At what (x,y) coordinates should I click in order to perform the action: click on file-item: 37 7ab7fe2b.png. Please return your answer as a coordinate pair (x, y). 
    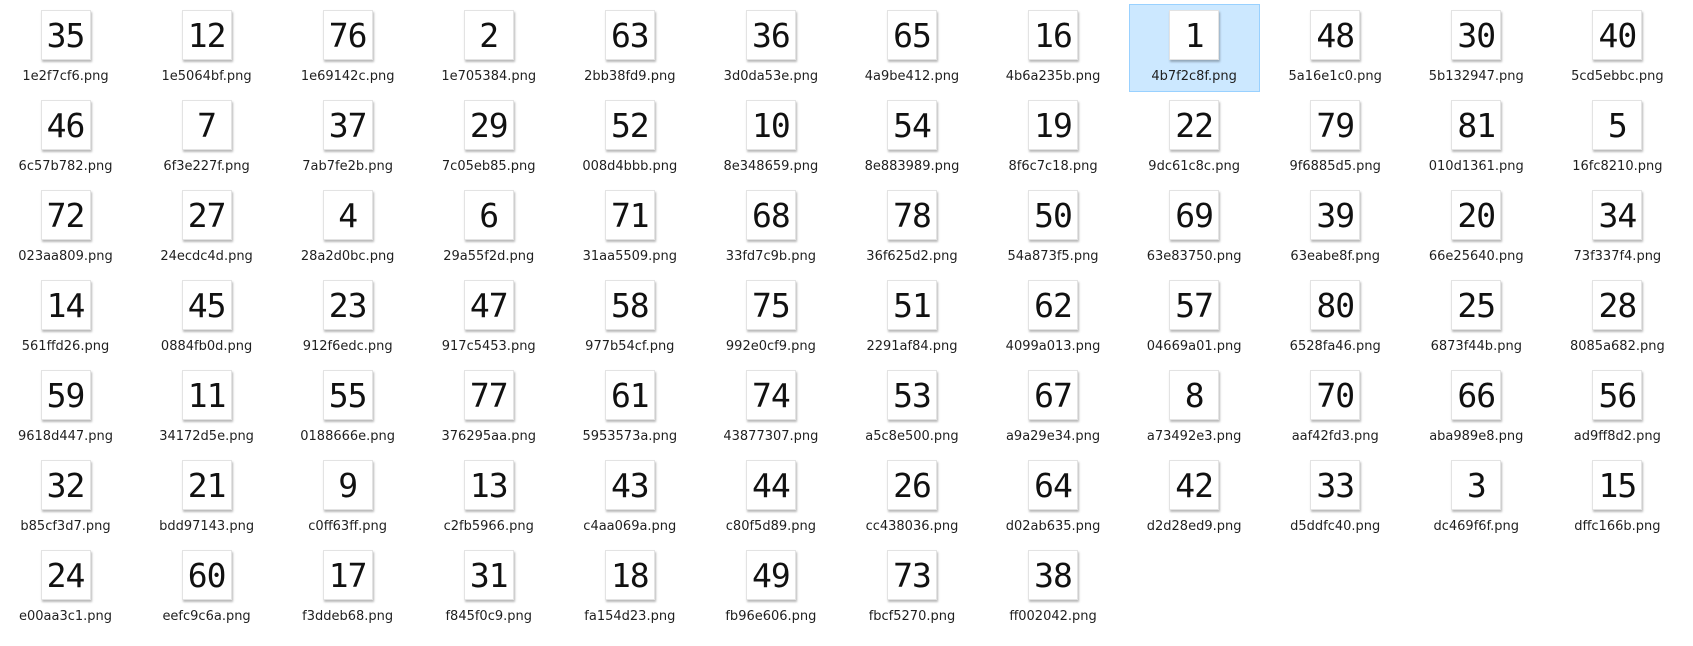
    Looking at the image, I should click on (347, 138).